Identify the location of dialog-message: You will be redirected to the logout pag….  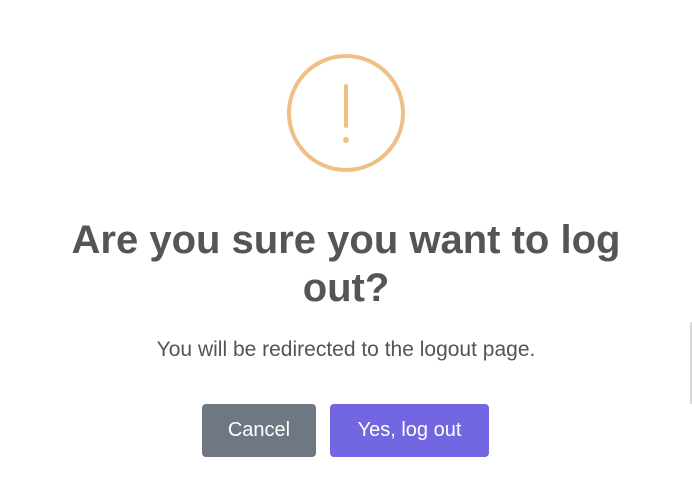
(346, 349).